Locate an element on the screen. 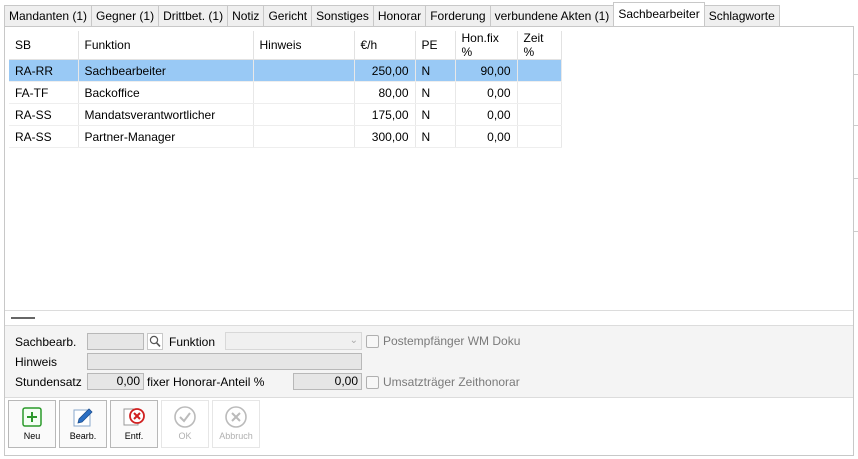  column-header-hinweis: Hinweis is located at coordinates (304, 45).